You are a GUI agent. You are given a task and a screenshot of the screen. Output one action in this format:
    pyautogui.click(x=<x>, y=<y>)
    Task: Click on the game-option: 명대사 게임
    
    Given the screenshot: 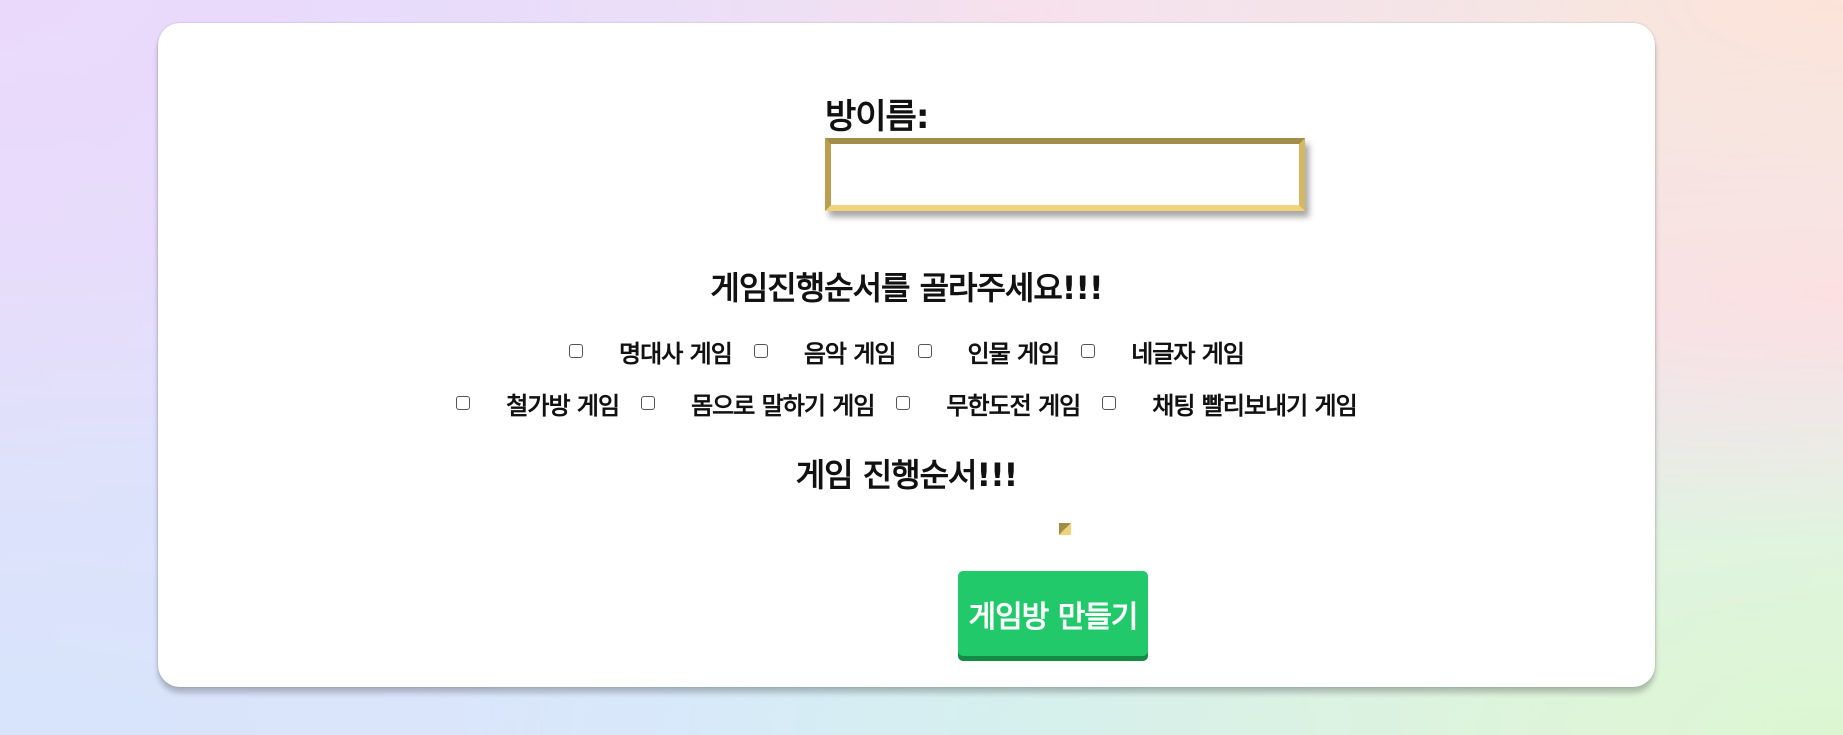 What is the action you would take?
    pyautogui.click(x=651, y=351)
    